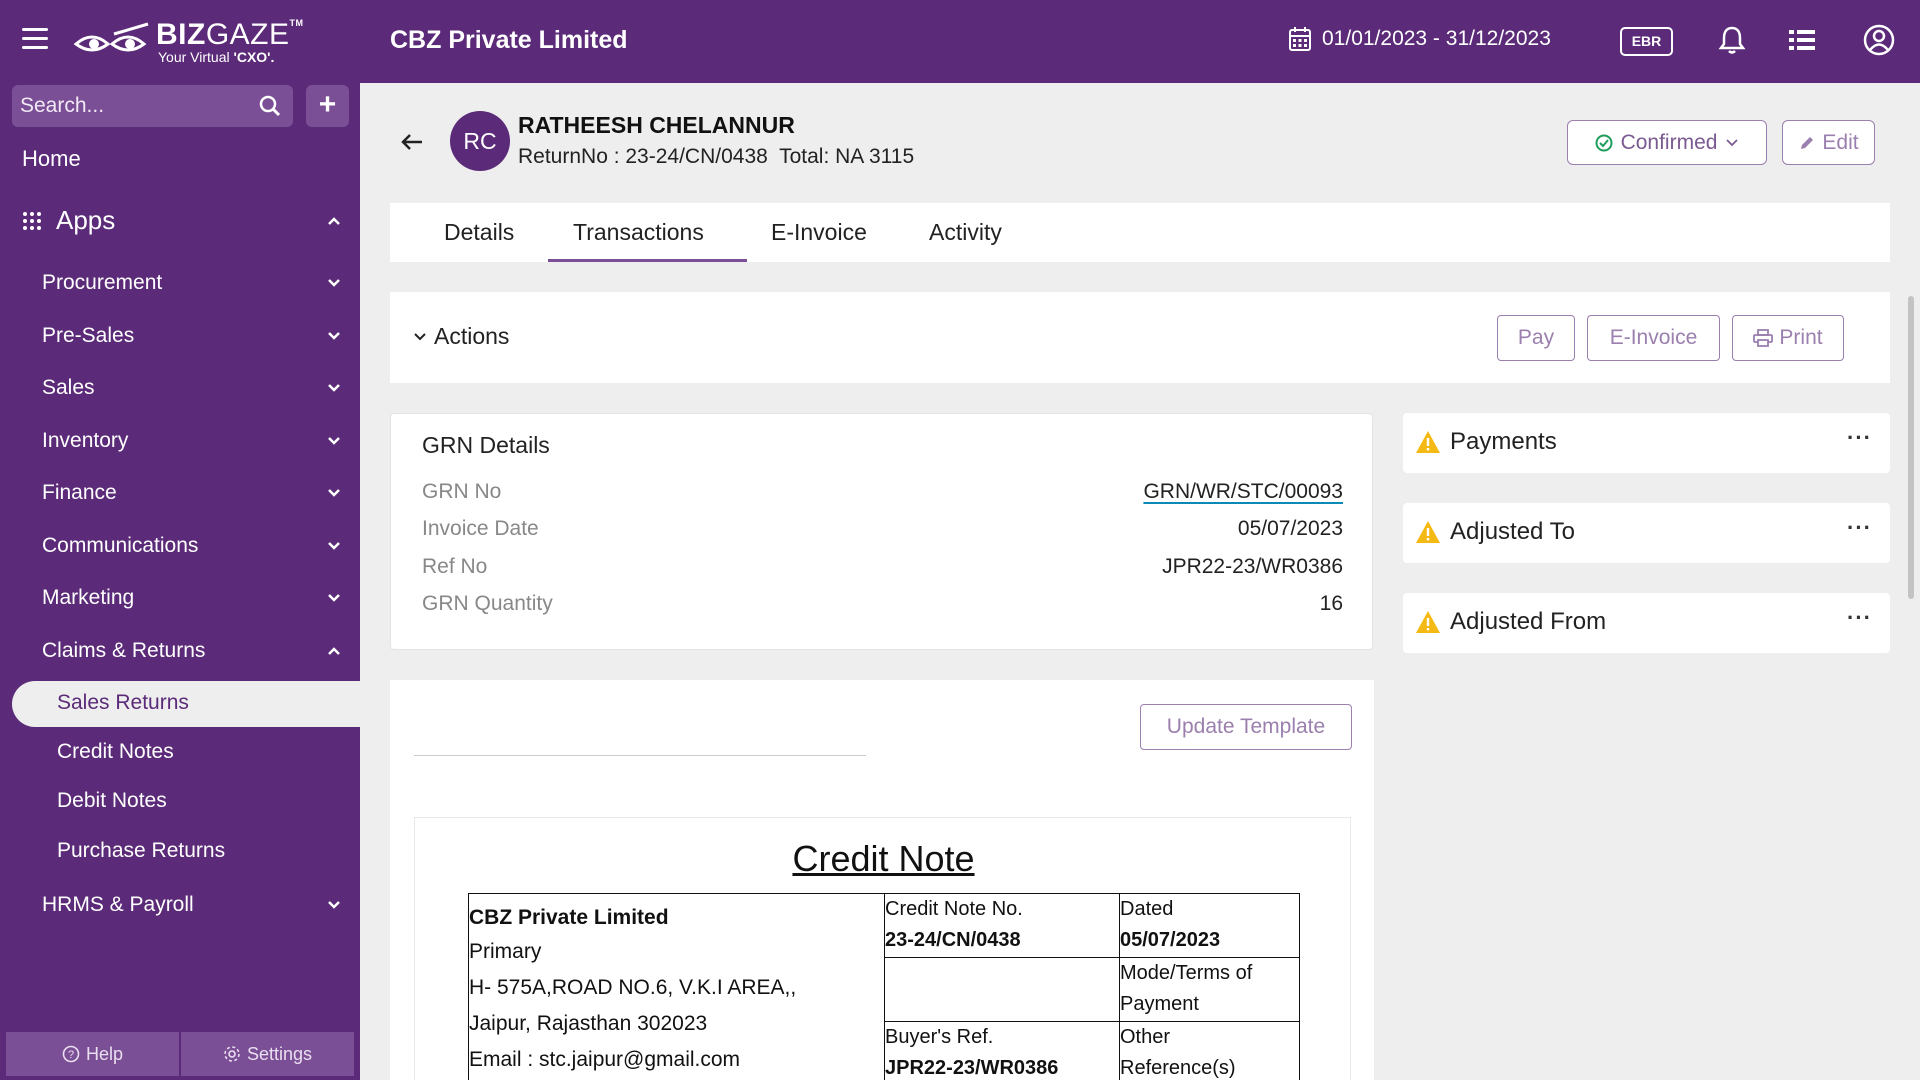 The height and width of the screenshot is (1080, 1920). What do you see at coordinates (1653, 338) in the screenshot?
I see `e-invoice-button: E-Invoice` at bounding box center [1653, 338].